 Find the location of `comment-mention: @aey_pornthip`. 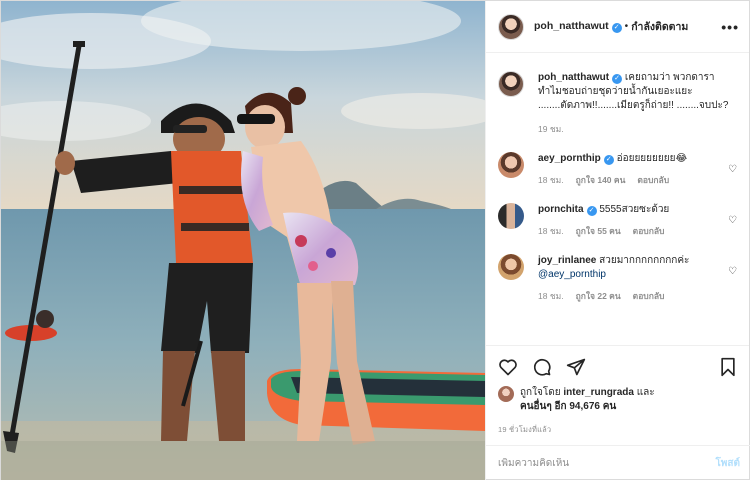

comment-mention: @aey_pornthip is located at coordinates (572, 274).